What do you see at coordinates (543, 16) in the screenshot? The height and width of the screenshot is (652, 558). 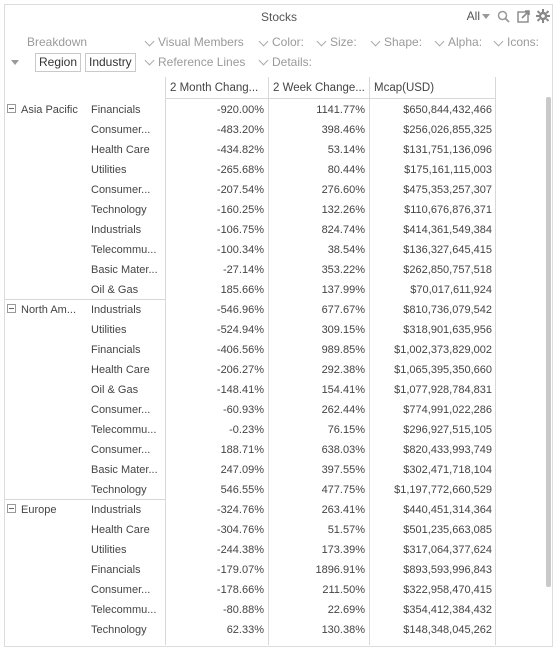 I see `gear-icon` at bounding box center [543, 16].